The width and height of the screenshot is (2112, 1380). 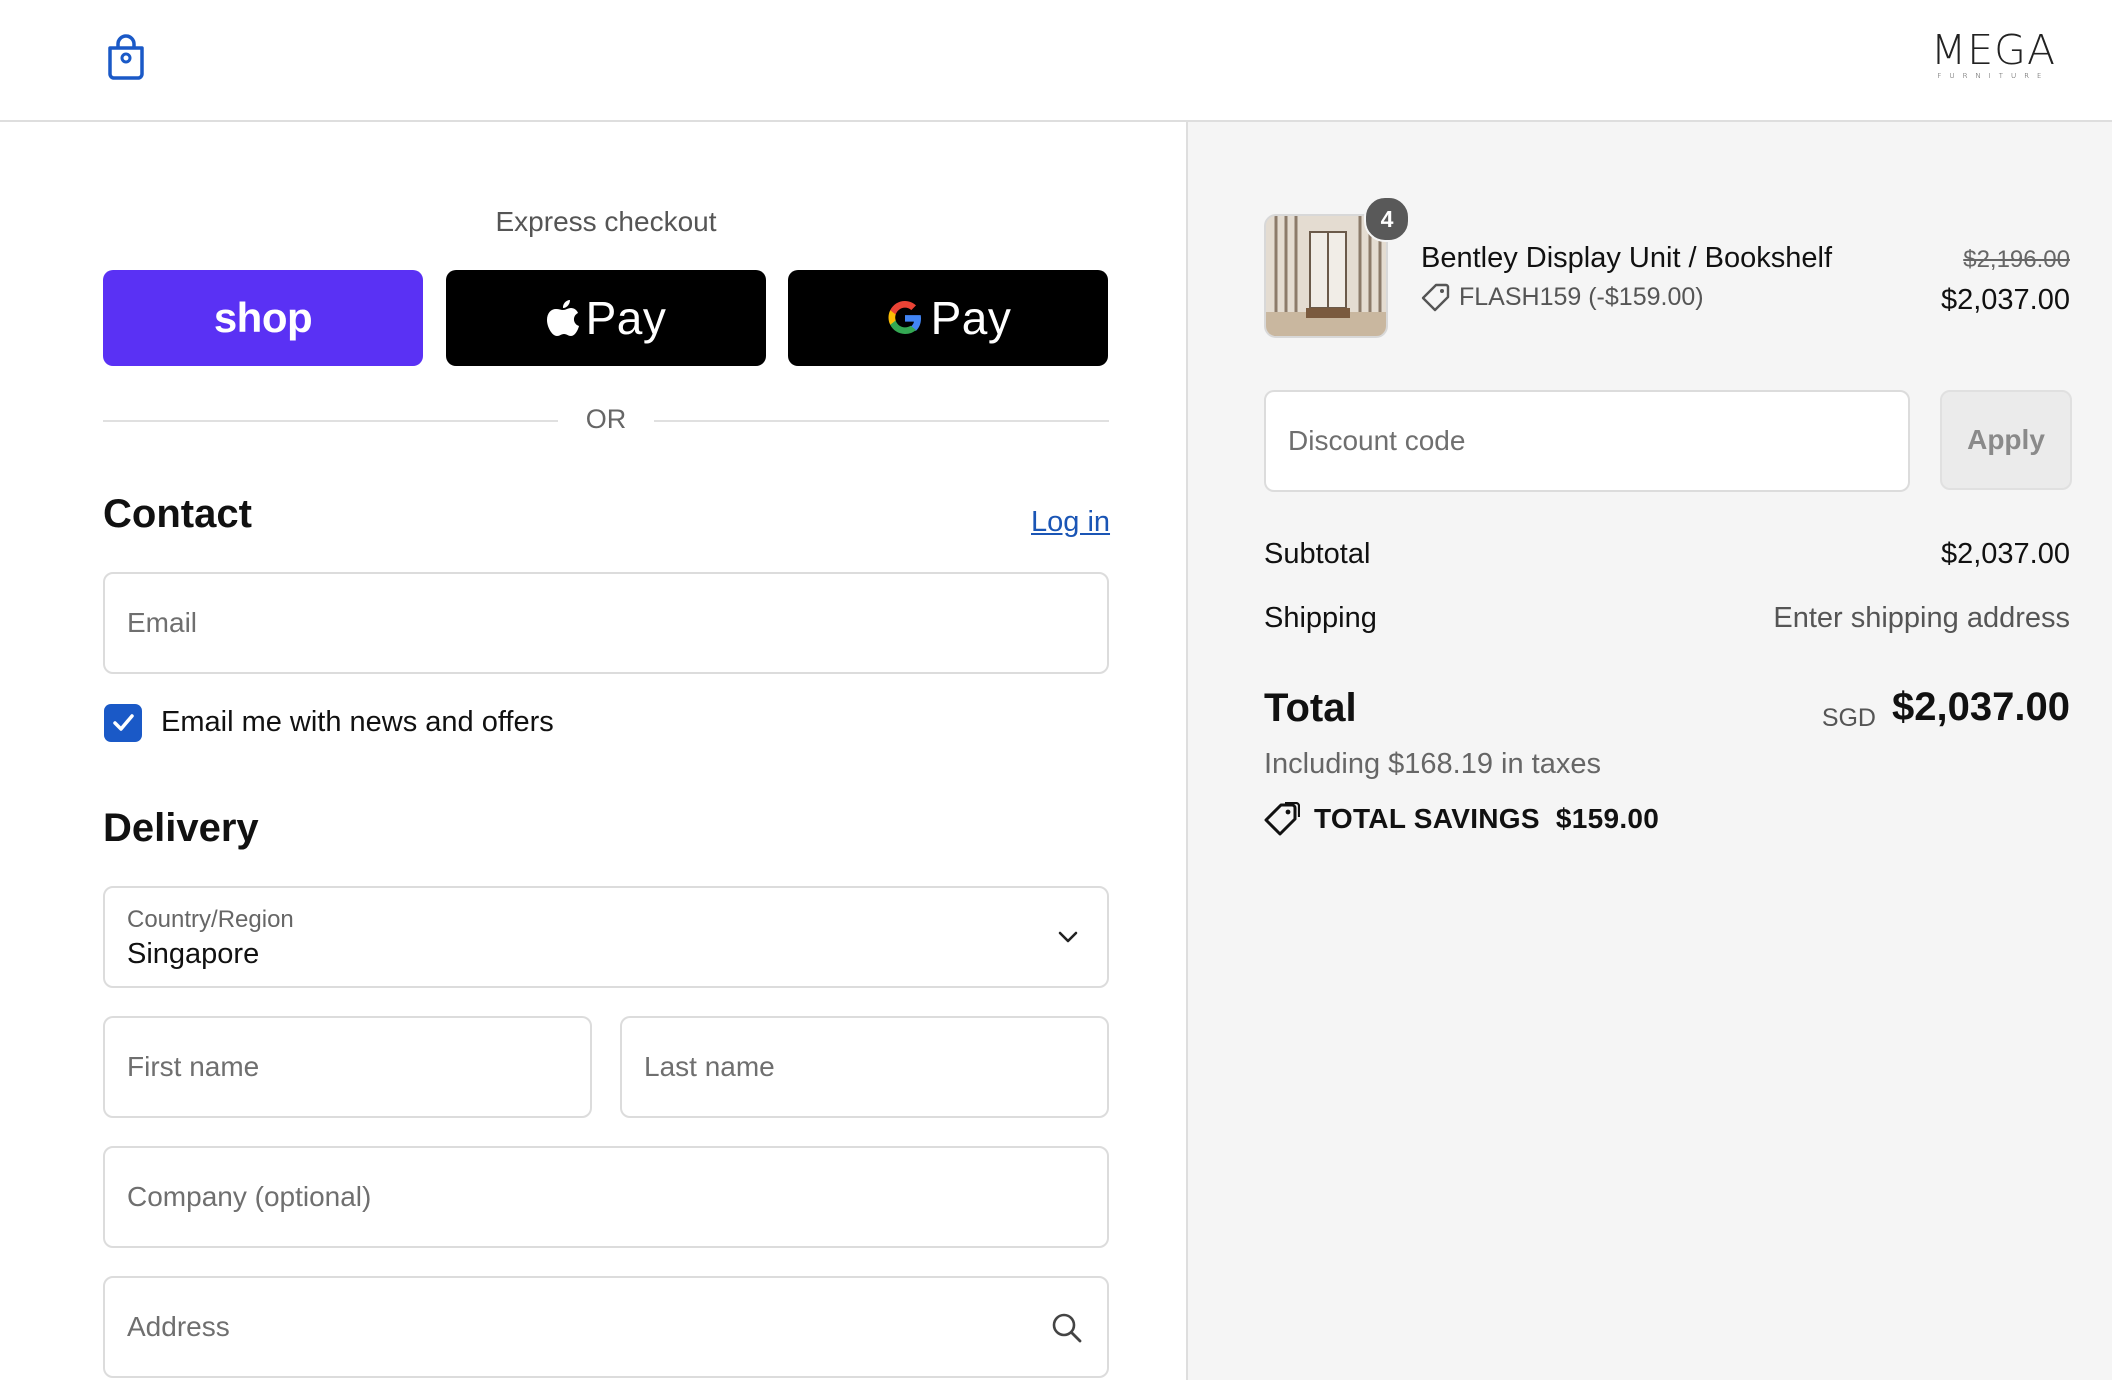 I want to click on subtotal-value: $2,037.00, so click(x=2005, y=554).